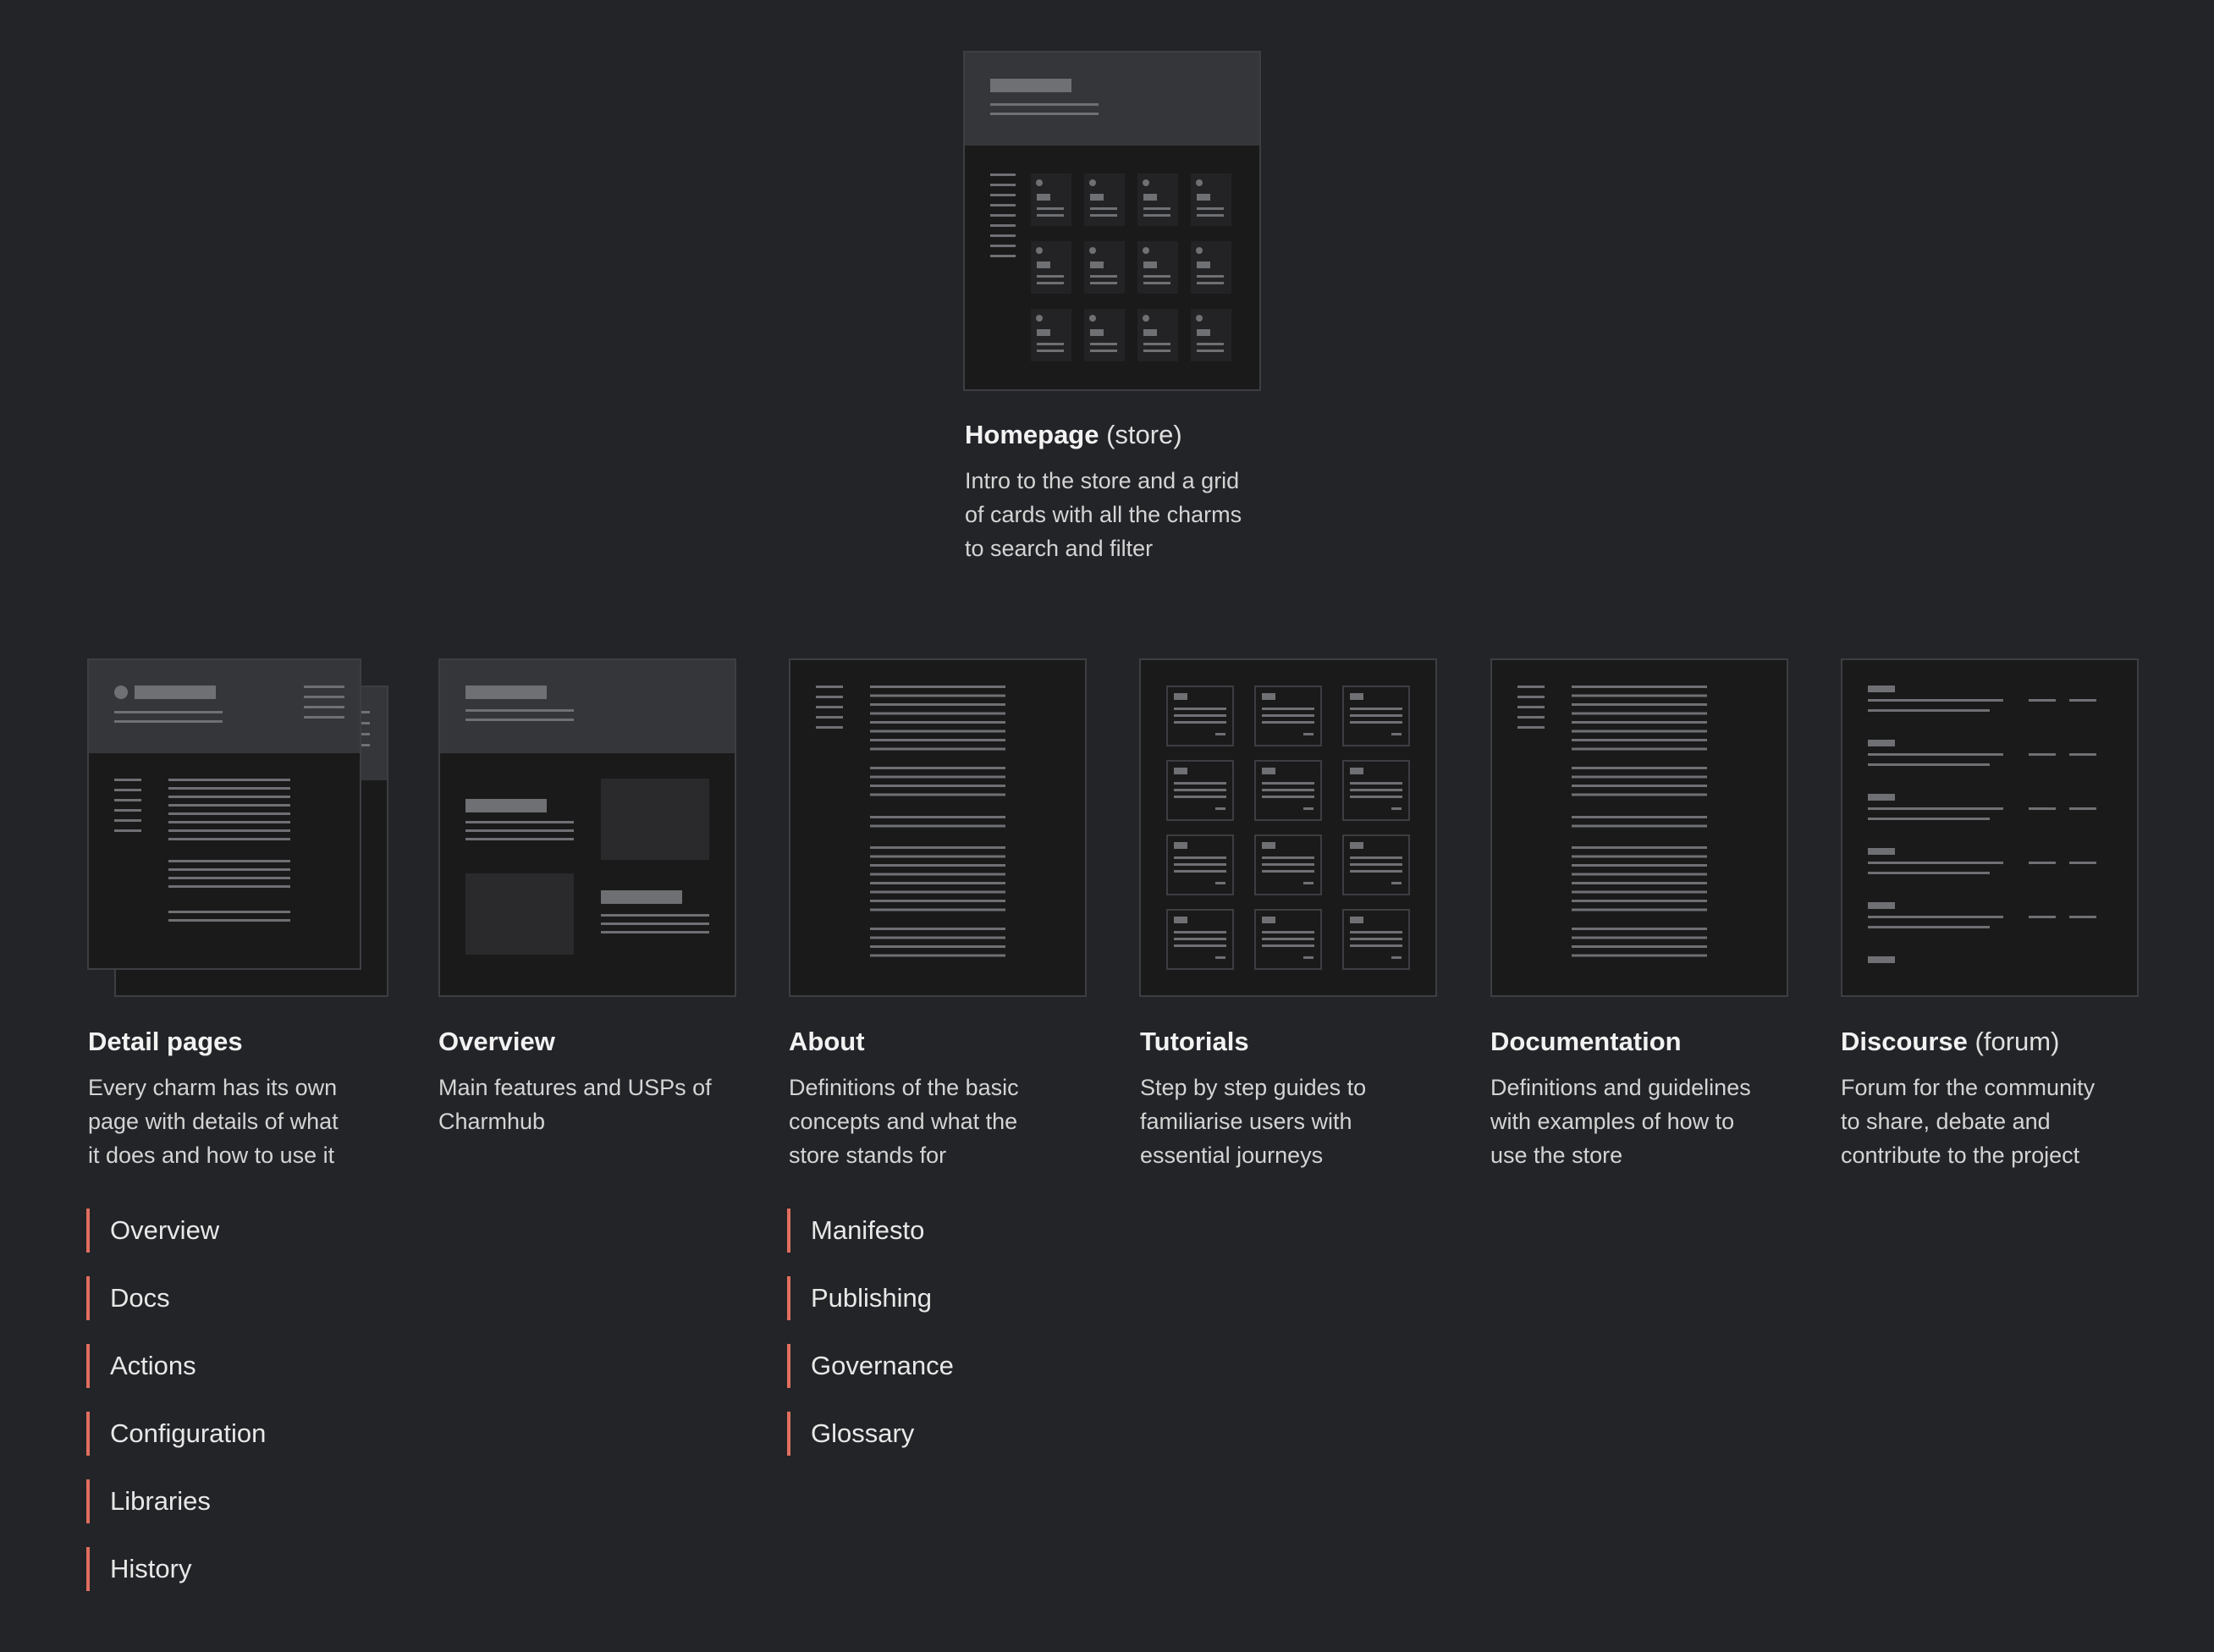 The height and width of the screenshot is (1652, 2214). Describe the element at coordinates (870, 1231) in the screenshot. I see `link-manifesto: Manifesto` at that location.